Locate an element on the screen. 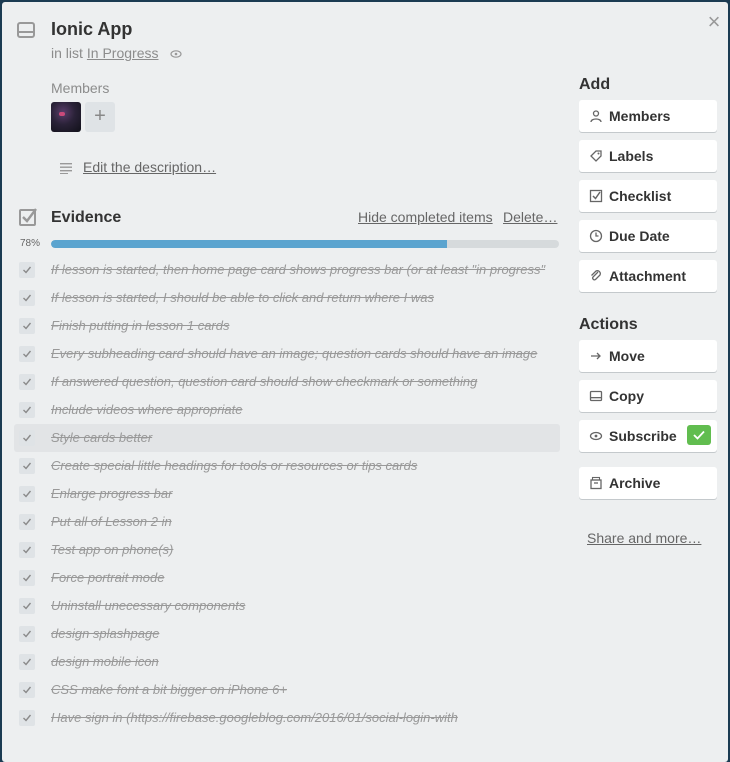 The image size is (730, 762). move-button: Move is located at coordinates (648, 356).